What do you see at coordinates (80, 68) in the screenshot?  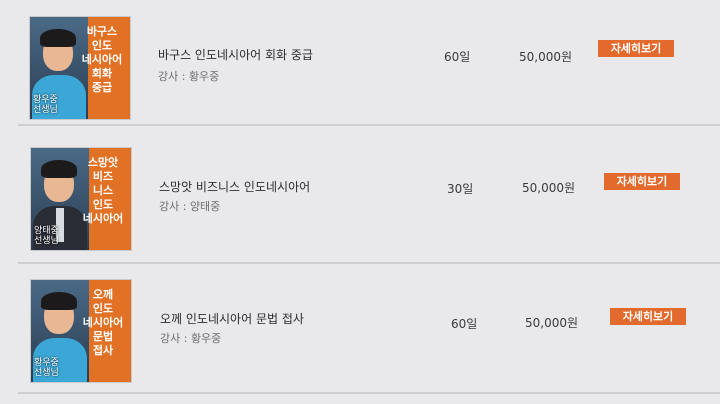 I see `course-thumbnail: 바구스 인도 네시아어 회화 중급 황우중 선생님` at bounding box center [80, 68].